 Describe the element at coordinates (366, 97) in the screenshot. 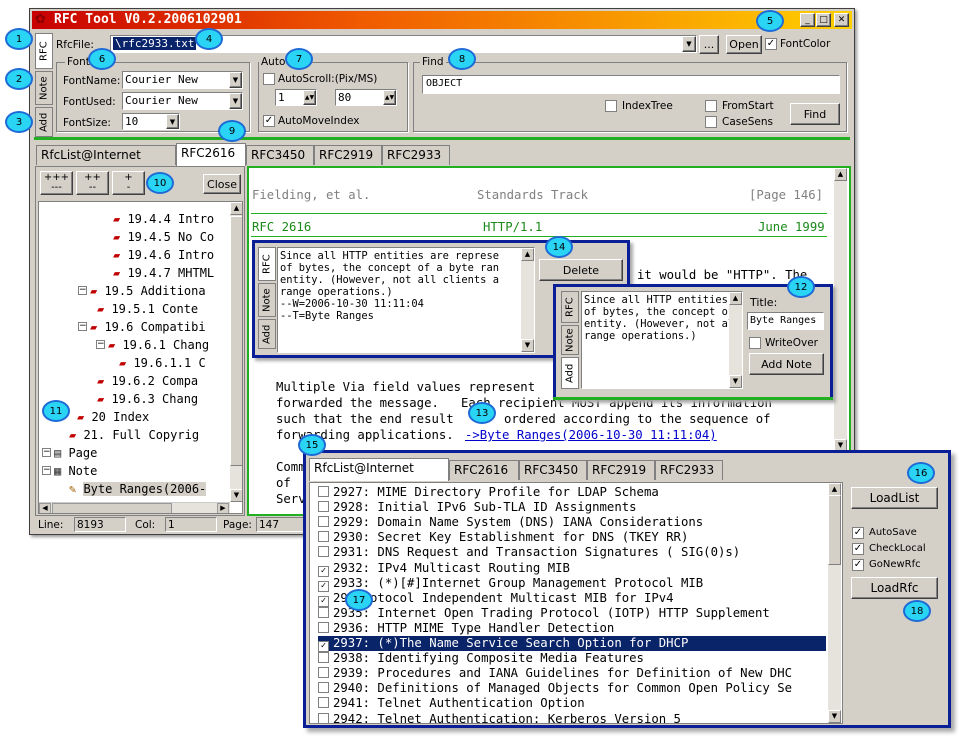

I see `scroll-b-spinner: 80 ▲▼` at that location.